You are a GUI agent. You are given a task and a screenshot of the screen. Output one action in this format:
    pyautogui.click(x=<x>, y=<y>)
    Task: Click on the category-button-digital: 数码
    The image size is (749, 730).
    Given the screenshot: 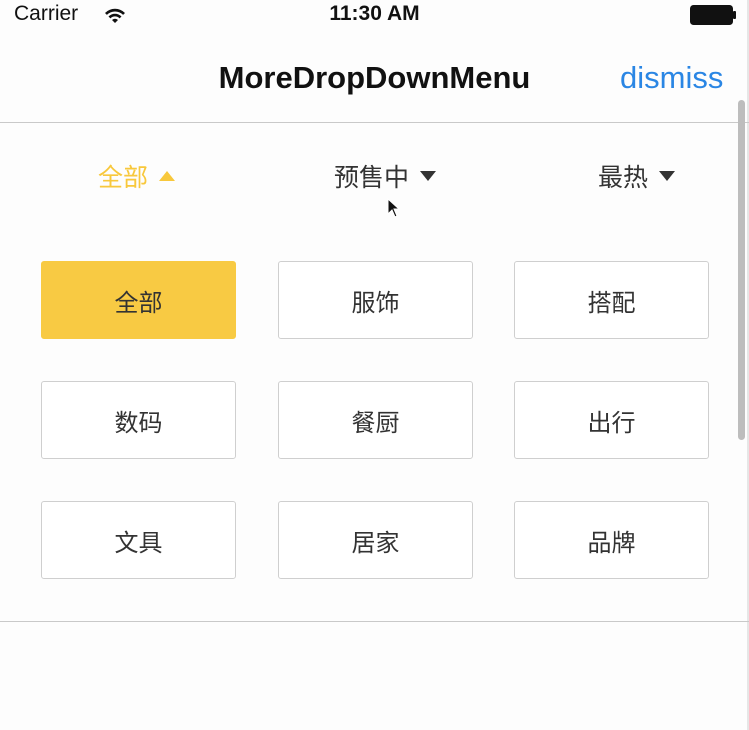 What is the action you would take?
    pyautogui.click(x=138, y=420)
    